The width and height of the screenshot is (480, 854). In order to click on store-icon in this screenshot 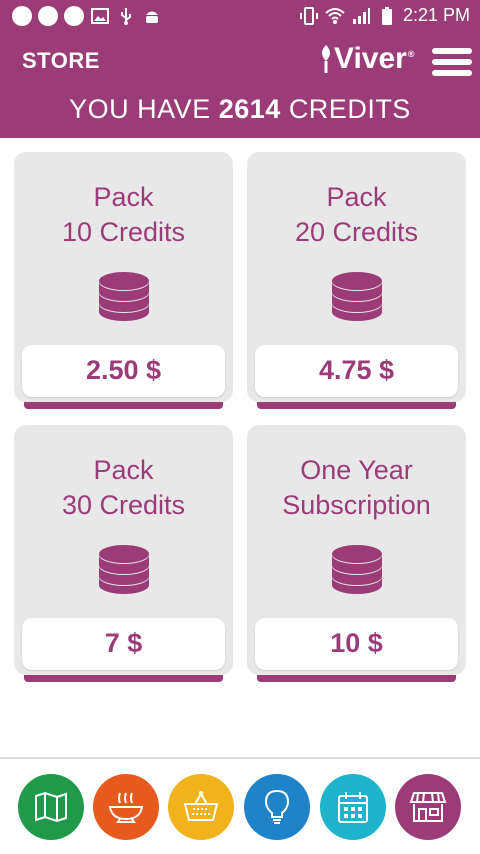, I will do `click(428, 807)`.